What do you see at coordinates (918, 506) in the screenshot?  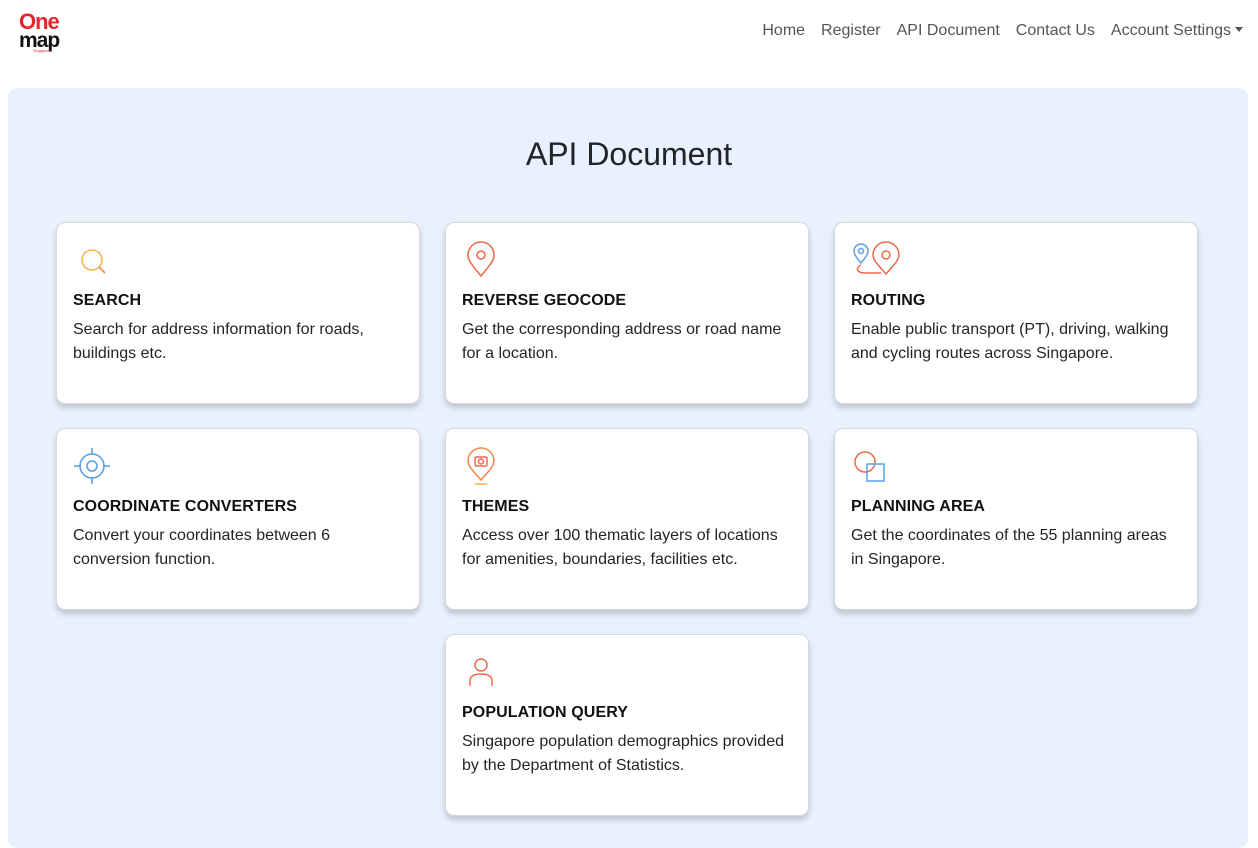 I see `card-title: PLANNING AREA` at bounding box center [918, 506].